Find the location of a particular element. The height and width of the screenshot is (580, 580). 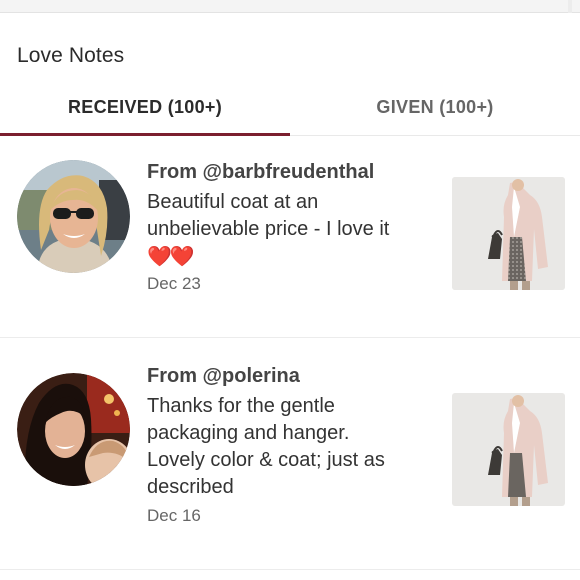

note-message-line: Beautiful coat at an is located at coordinates (233, 202).